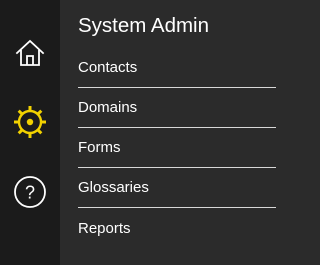  I want to click on menu-item-glossaries: Glossaries, so click(177, 188).